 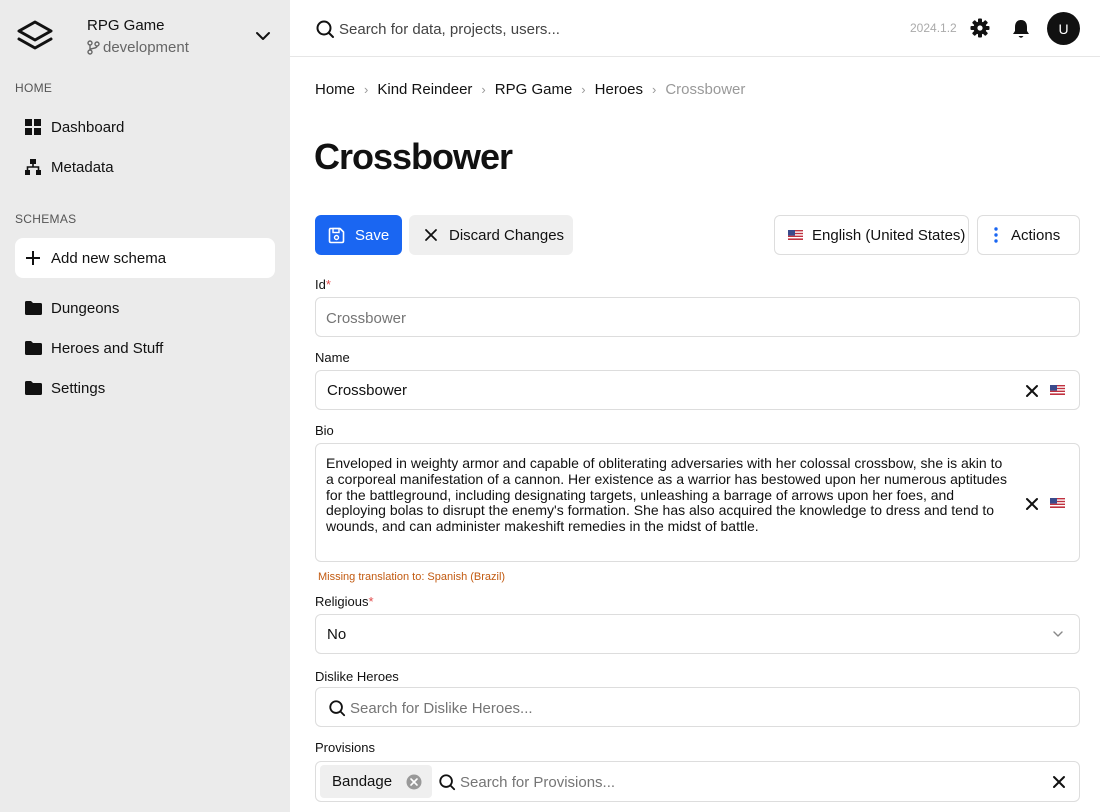 I want to click on provisions-field: Bandage, so click(x=697, y=781).